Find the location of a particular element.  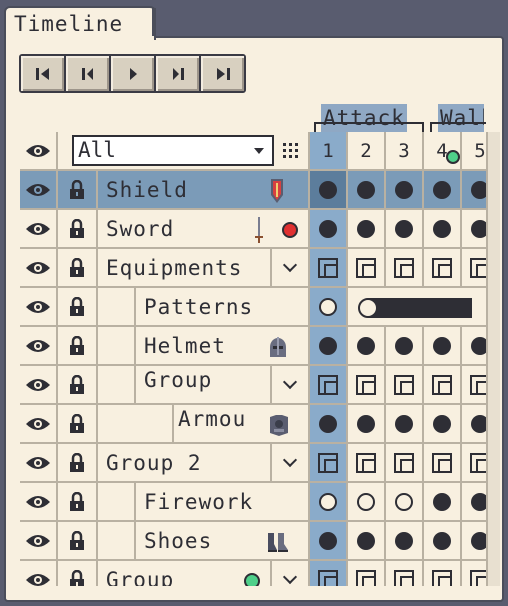

visibility-toggle-all is located at coordinates (39, 151).